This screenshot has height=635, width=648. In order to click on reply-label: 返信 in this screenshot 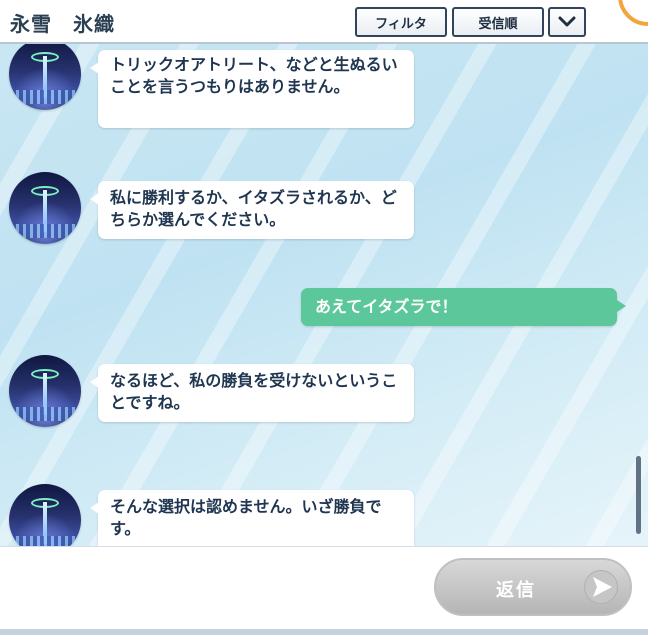, I will do `click(516, 590)`.